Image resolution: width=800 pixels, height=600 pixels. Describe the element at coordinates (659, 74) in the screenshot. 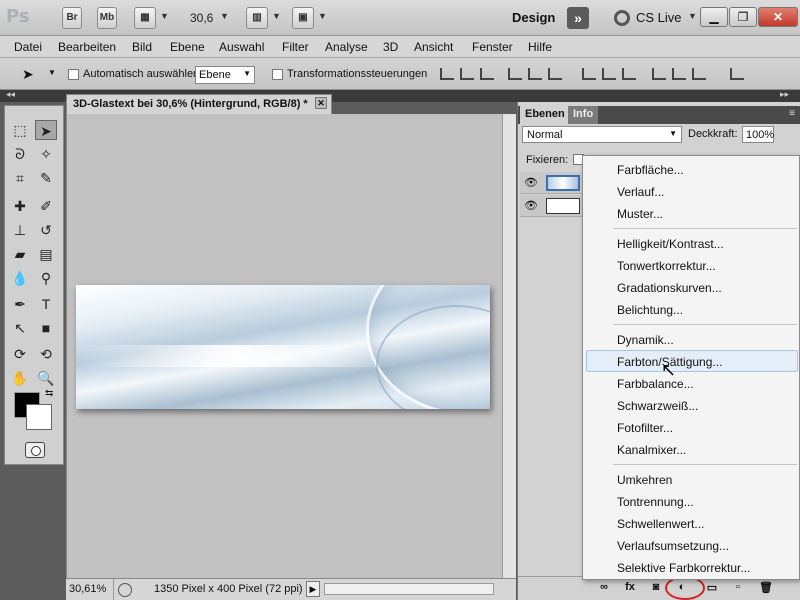

I see `distribute-left-icon` at that location.